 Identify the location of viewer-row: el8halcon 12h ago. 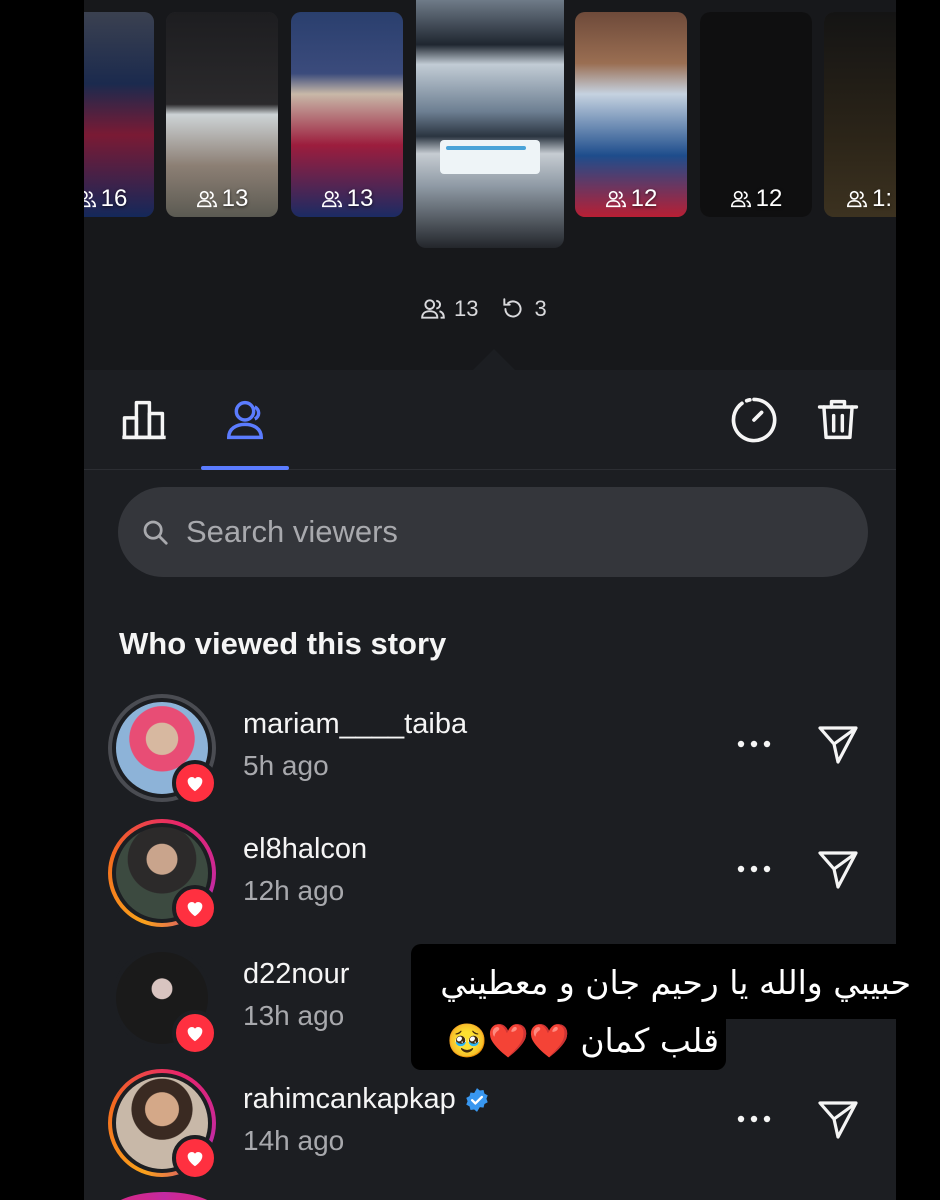
(490, 879).